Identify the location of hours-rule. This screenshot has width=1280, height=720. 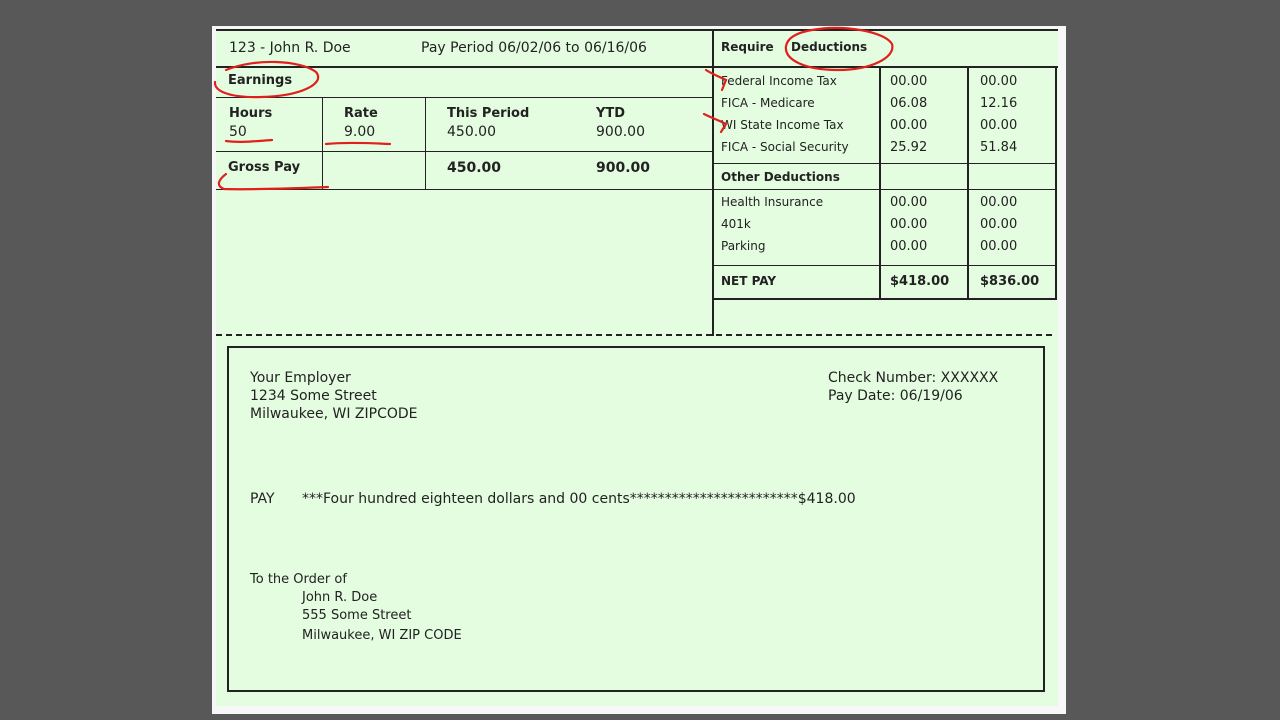
(464, 151).